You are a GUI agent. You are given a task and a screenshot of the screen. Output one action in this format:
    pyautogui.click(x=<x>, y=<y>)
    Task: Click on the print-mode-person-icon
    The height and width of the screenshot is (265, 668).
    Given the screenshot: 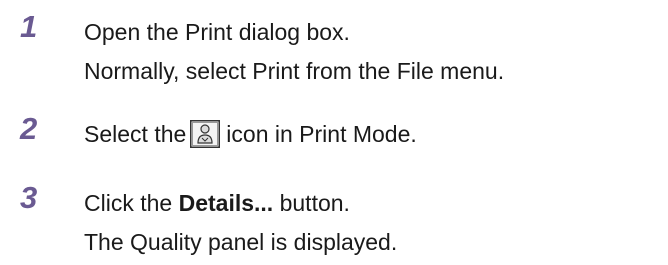 What is the action you would take?
    pyautogui.click(x=205, y=140)
    